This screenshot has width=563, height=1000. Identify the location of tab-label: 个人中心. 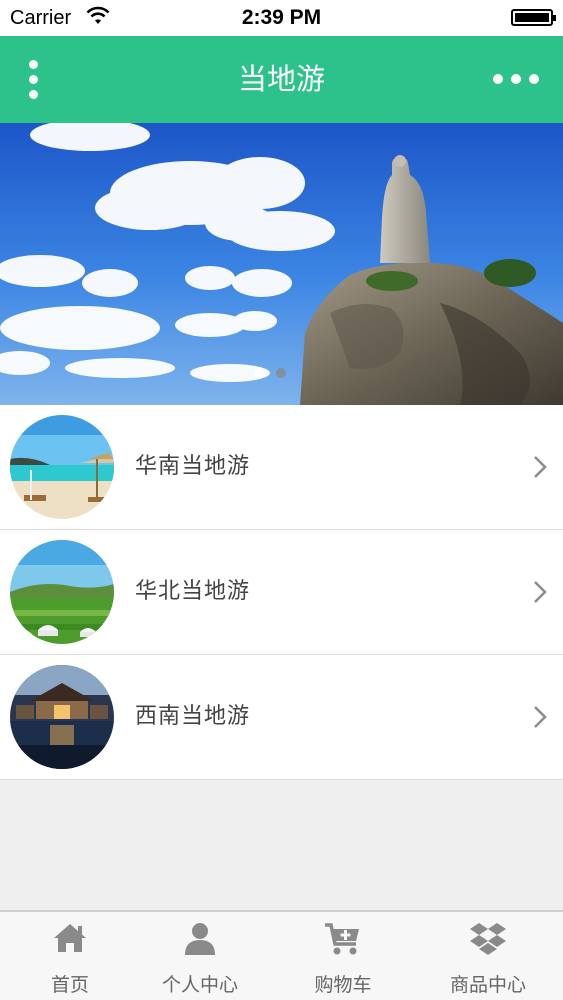
(199, 985).